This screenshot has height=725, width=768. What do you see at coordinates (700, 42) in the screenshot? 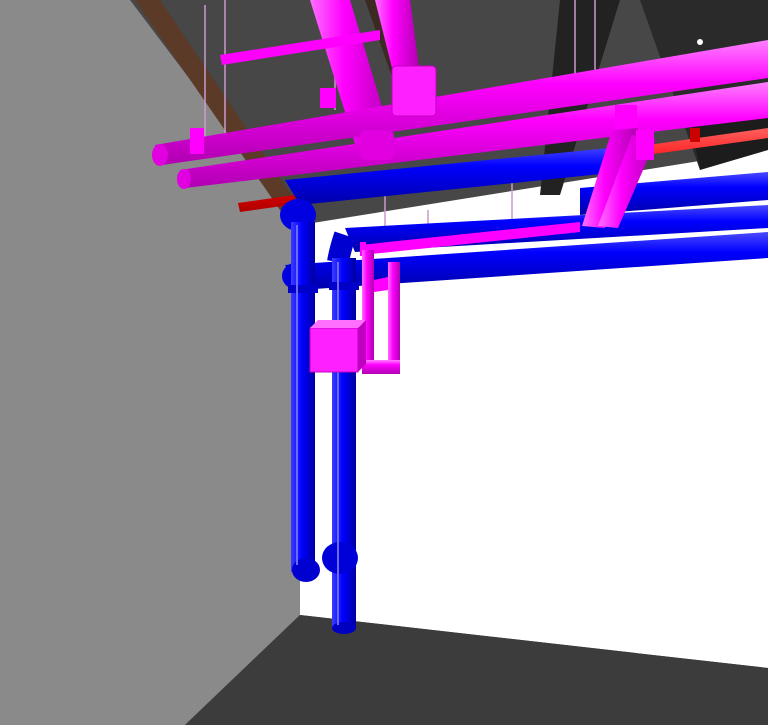
I see `ceiling-fixture` at bounding box center [700, 42].